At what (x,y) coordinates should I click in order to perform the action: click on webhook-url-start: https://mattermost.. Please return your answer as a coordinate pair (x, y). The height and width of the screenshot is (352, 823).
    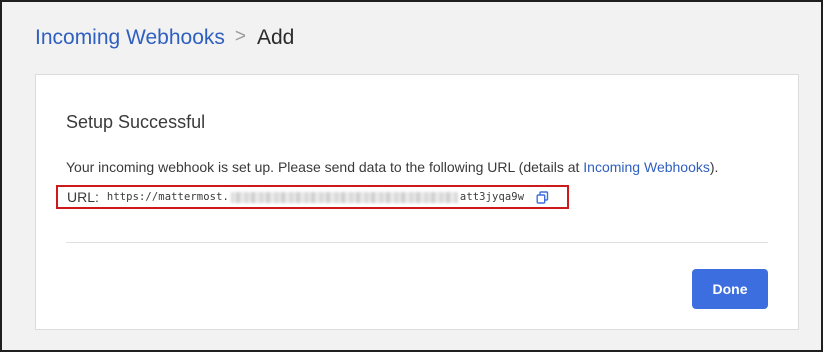
    Looking at the image, I should click on (167, 197).